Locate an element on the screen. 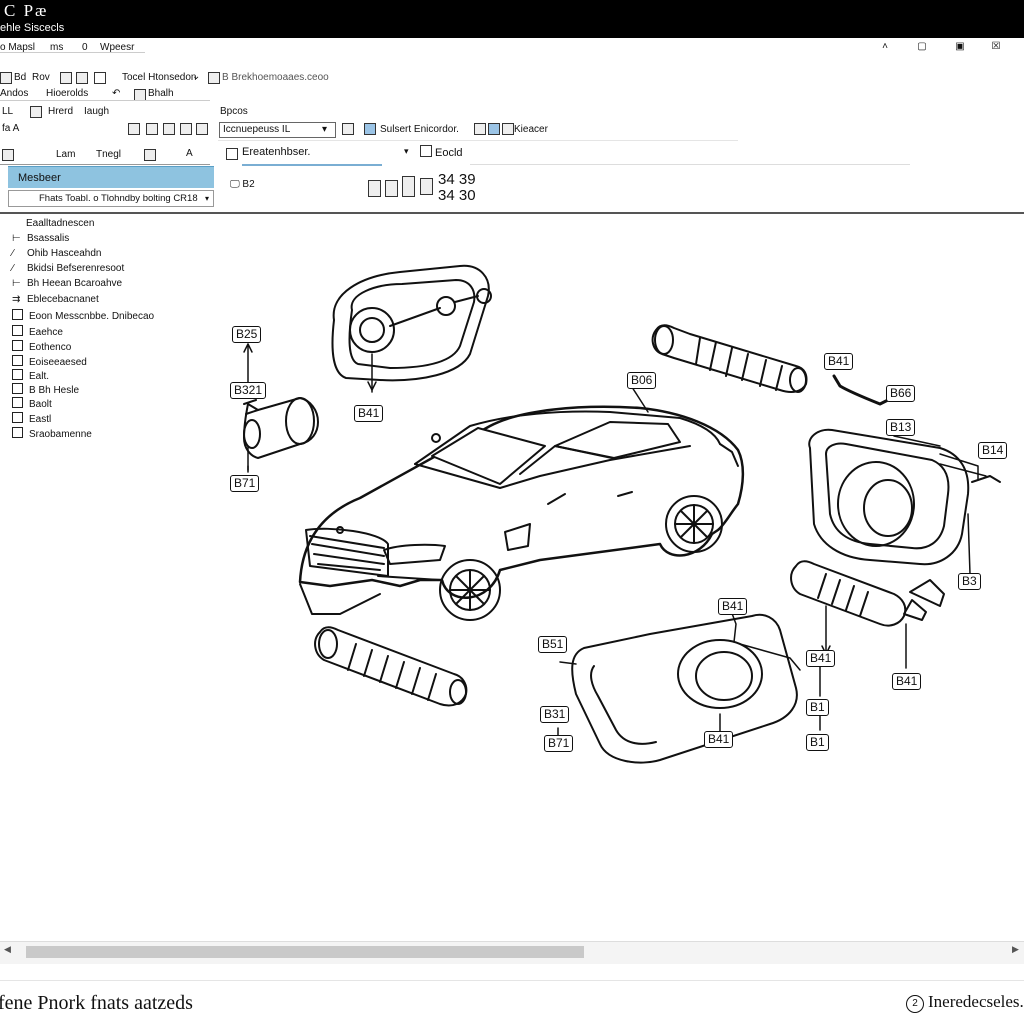  part-label: B31 is located at coordinates (555, 714).